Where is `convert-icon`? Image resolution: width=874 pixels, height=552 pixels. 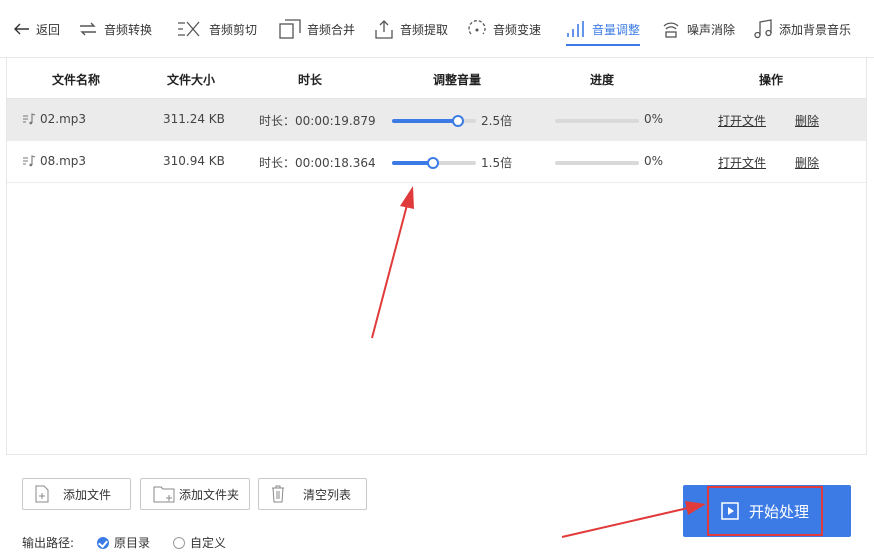 convert-icon is located at coordinates (88, 29).